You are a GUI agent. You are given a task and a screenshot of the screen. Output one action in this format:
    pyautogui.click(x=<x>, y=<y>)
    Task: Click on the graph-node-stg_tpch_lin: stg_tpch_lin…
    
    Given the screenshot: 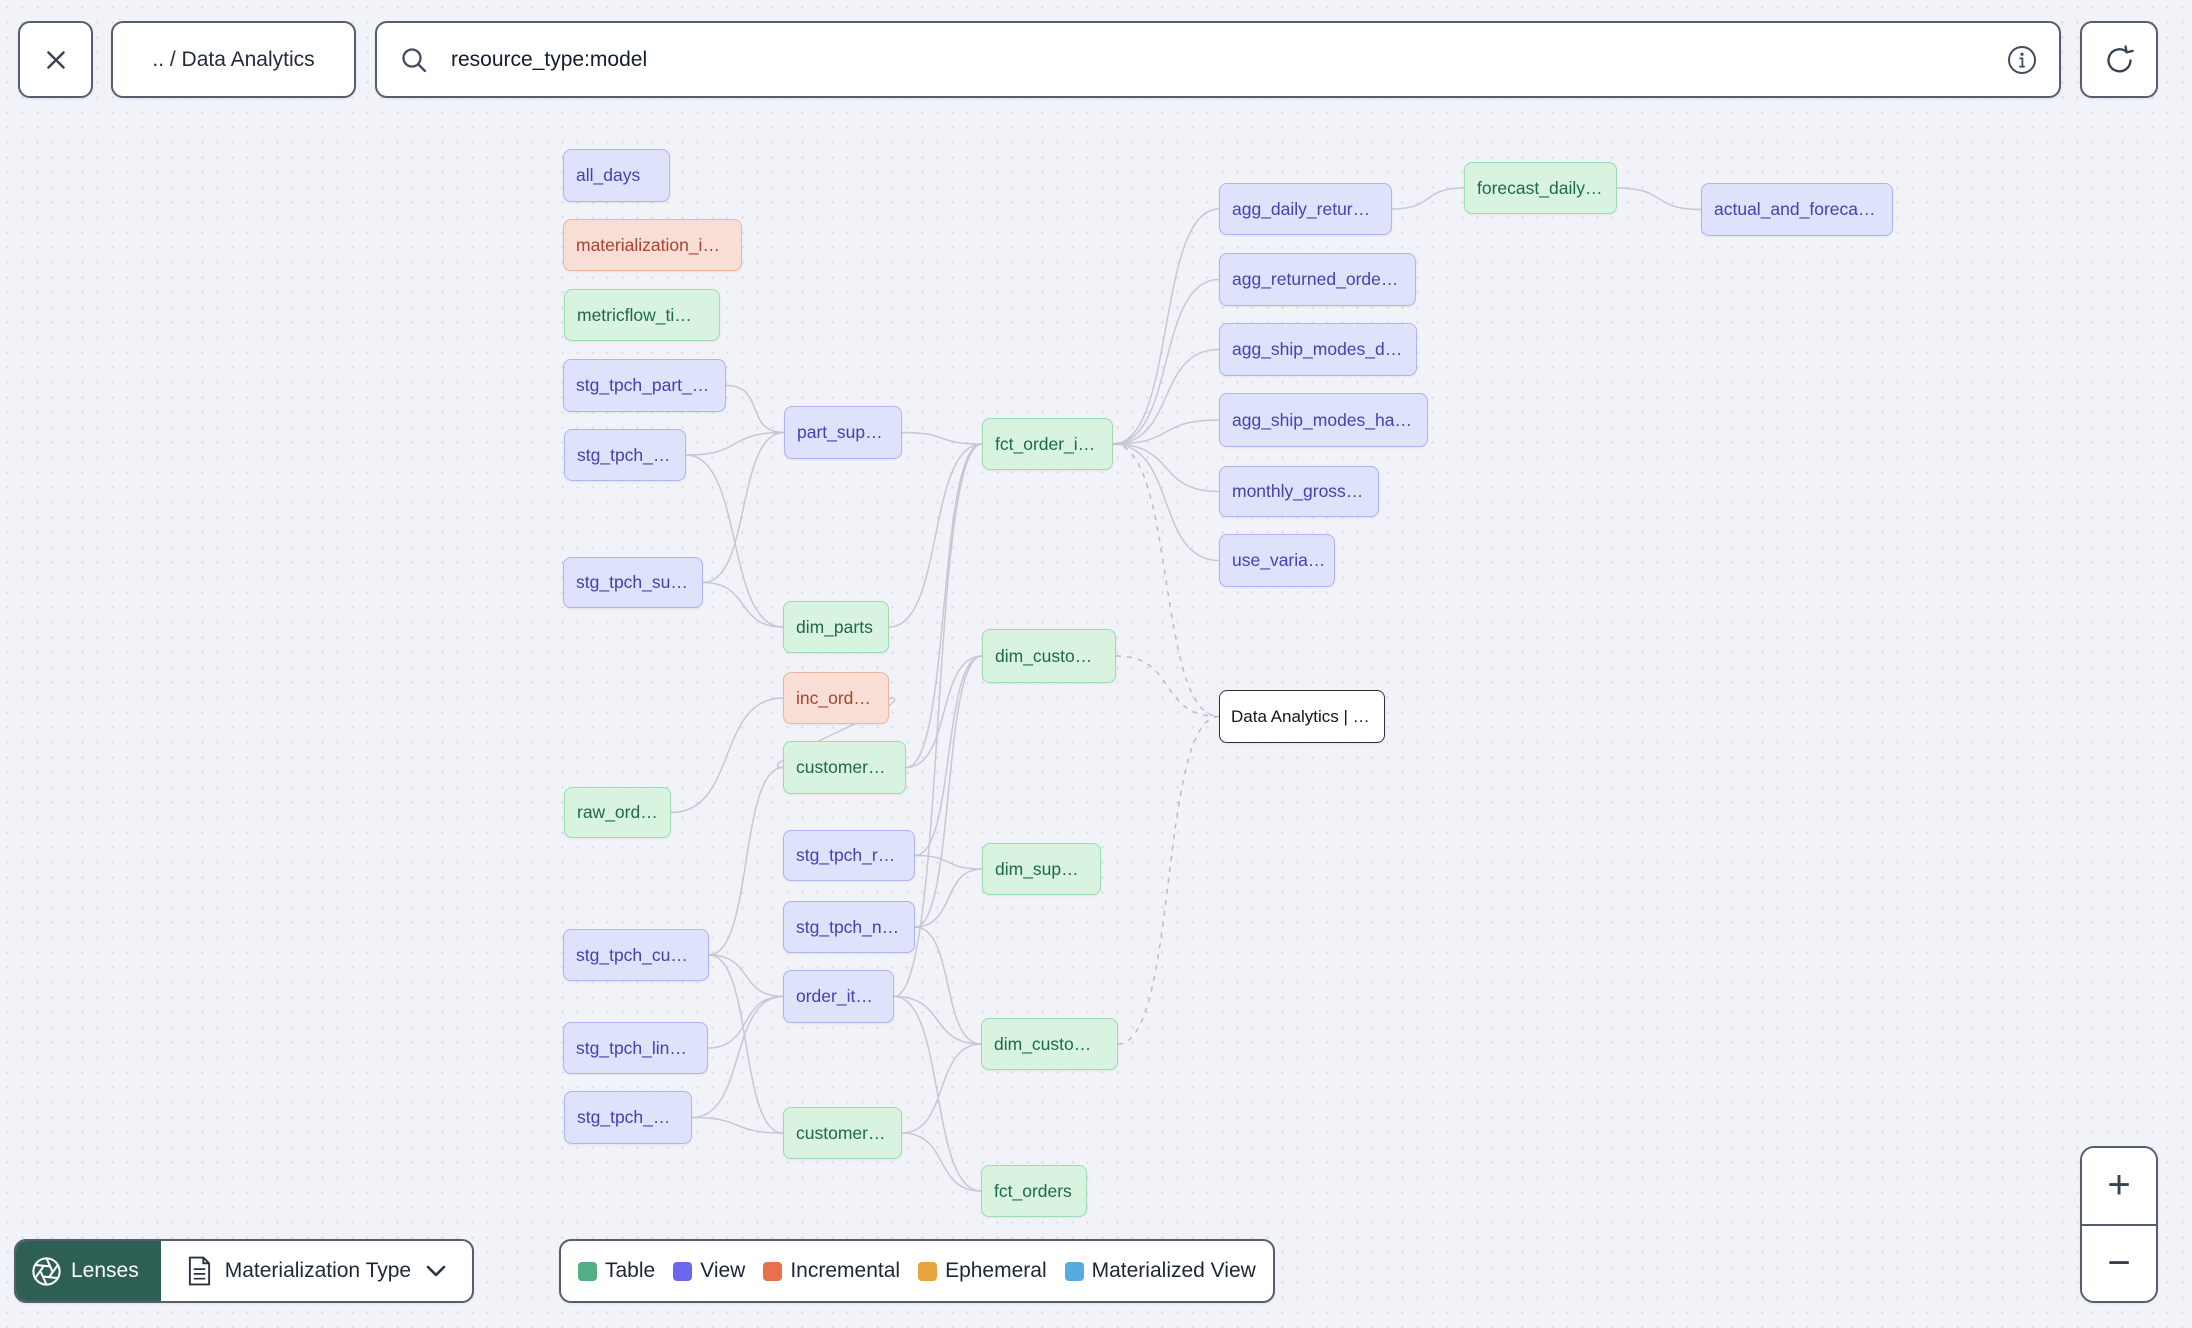 What is the action you would take?
    pyautogui.click(x=635, y=1048)
    